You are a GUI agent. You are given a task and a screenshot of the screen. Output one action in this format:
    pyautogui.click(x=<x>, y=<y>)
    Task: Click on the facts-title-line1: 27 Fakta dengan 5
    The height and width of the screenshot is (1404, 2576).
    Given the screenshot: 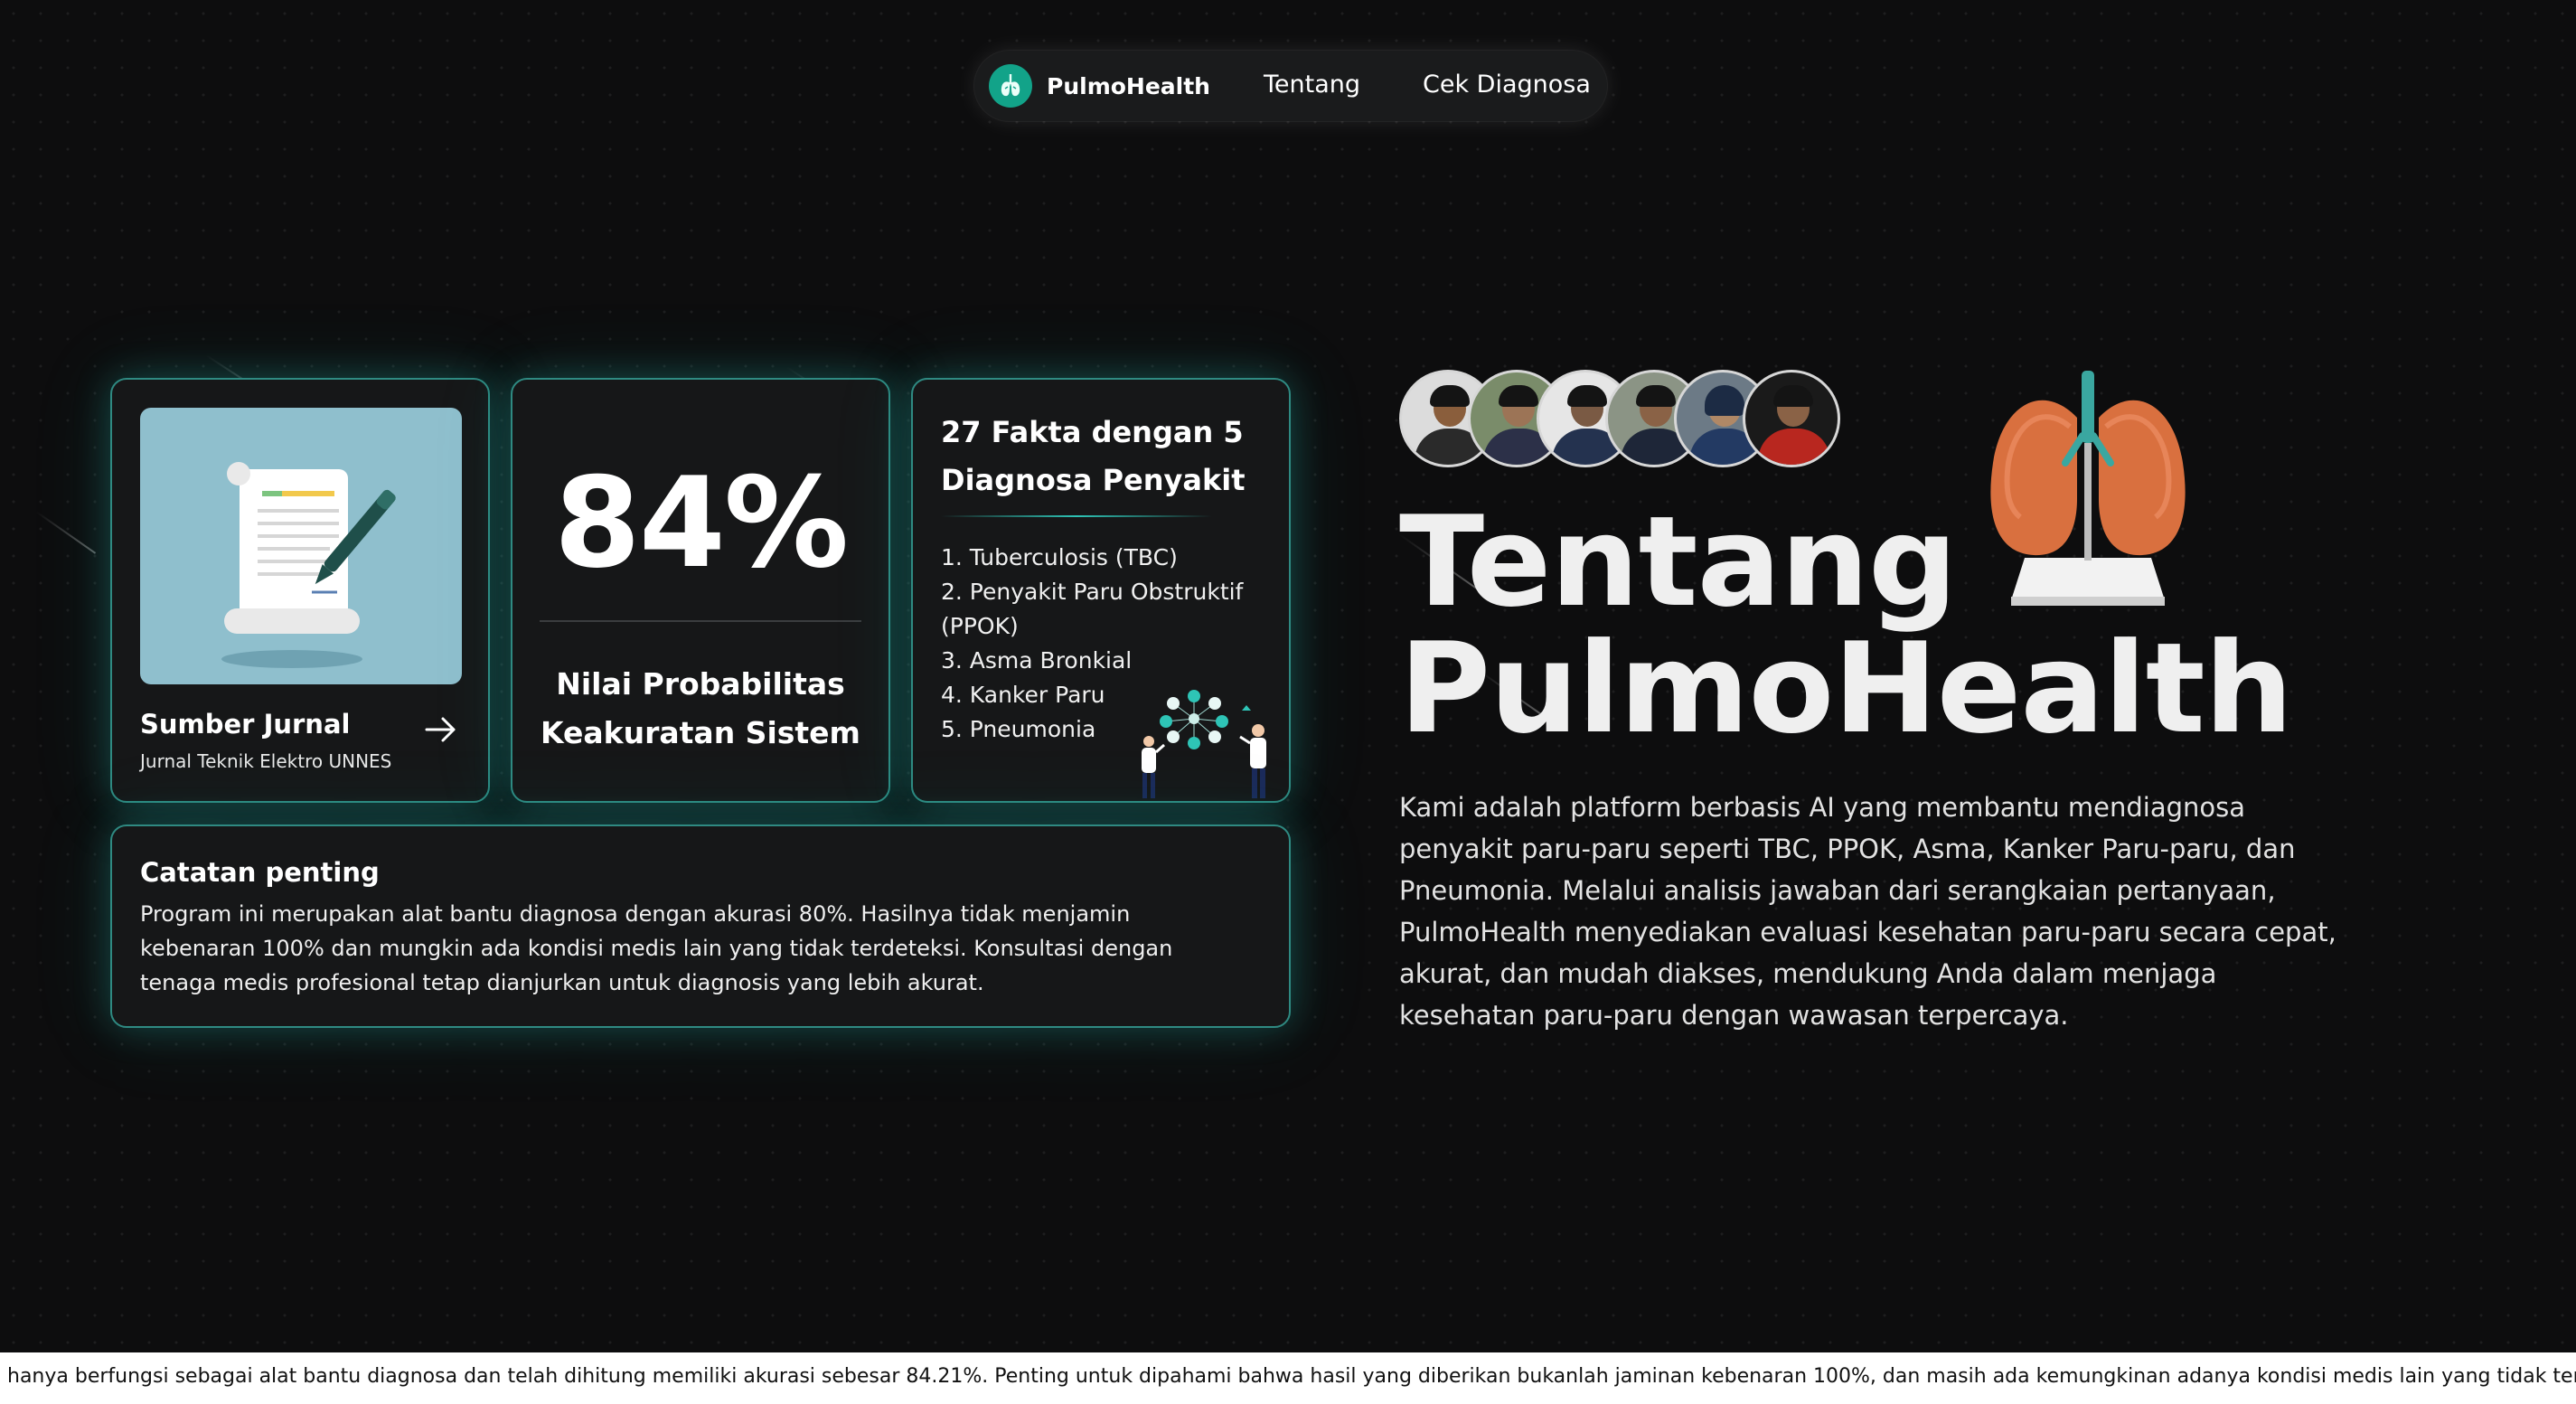 What is the action you would take?
    pyautogui.click(x=1093, y=432)
    